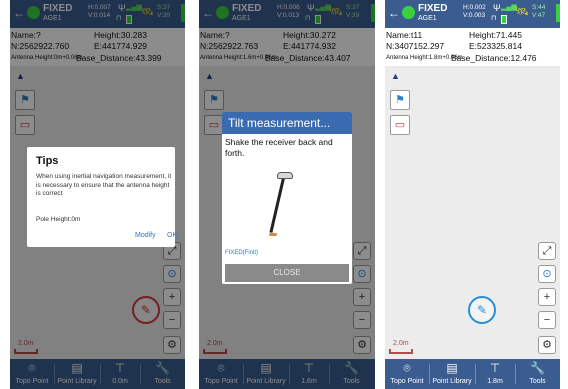 This screenshot has width=568, height=389. Describe the element at coordinates (277, 205) in the screenshot. I see `survey-pole-illustration` at that location.